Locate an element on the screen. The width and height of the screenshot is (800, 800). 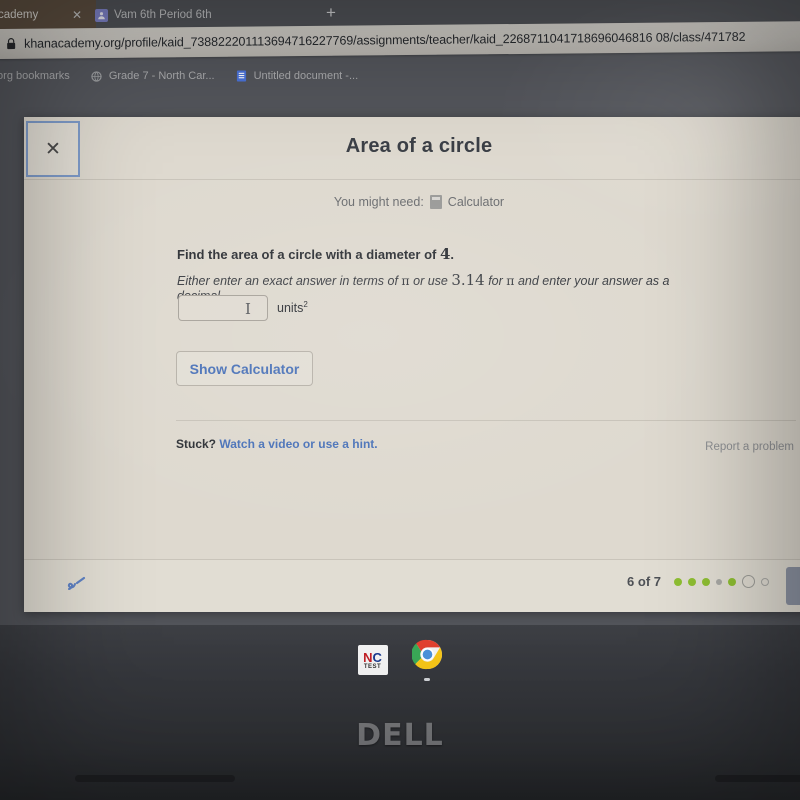
answer-input-wrapper: I is located at coordinates (223, 308).